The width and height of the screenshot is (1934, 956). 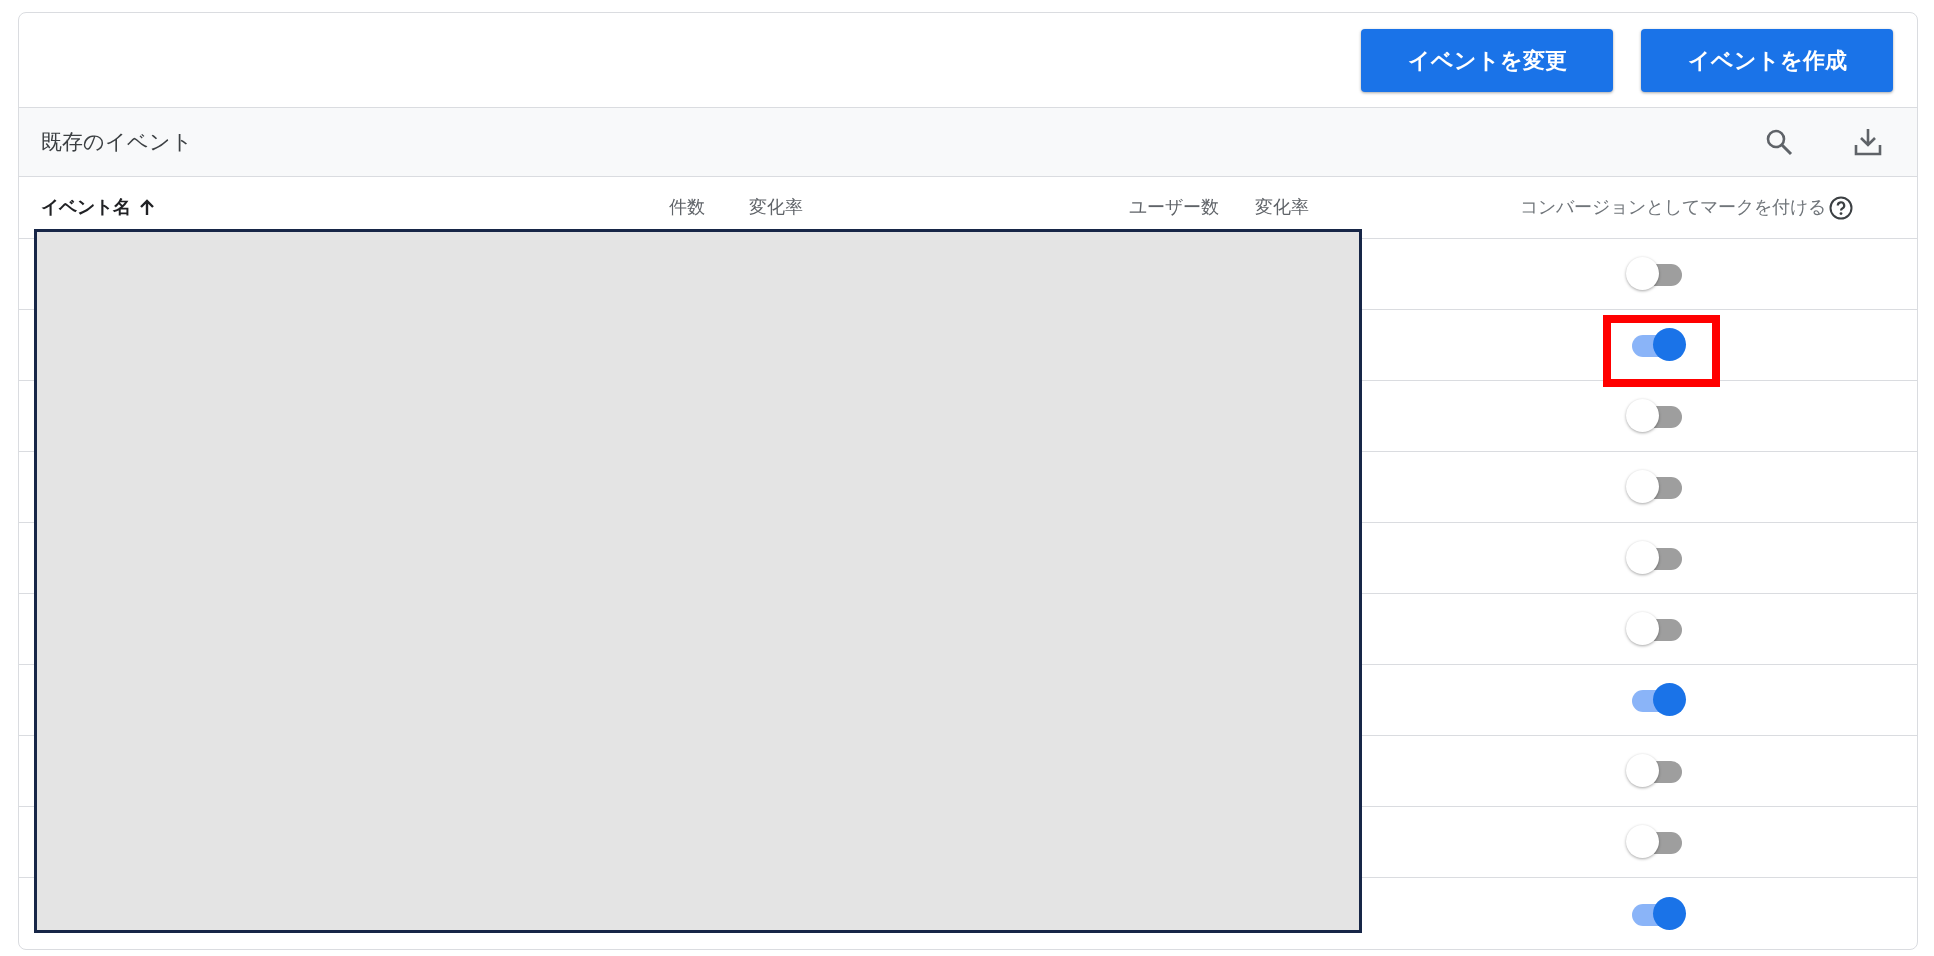 I want to click on section-title: 既存のイベント, so click(x=117, y=142).